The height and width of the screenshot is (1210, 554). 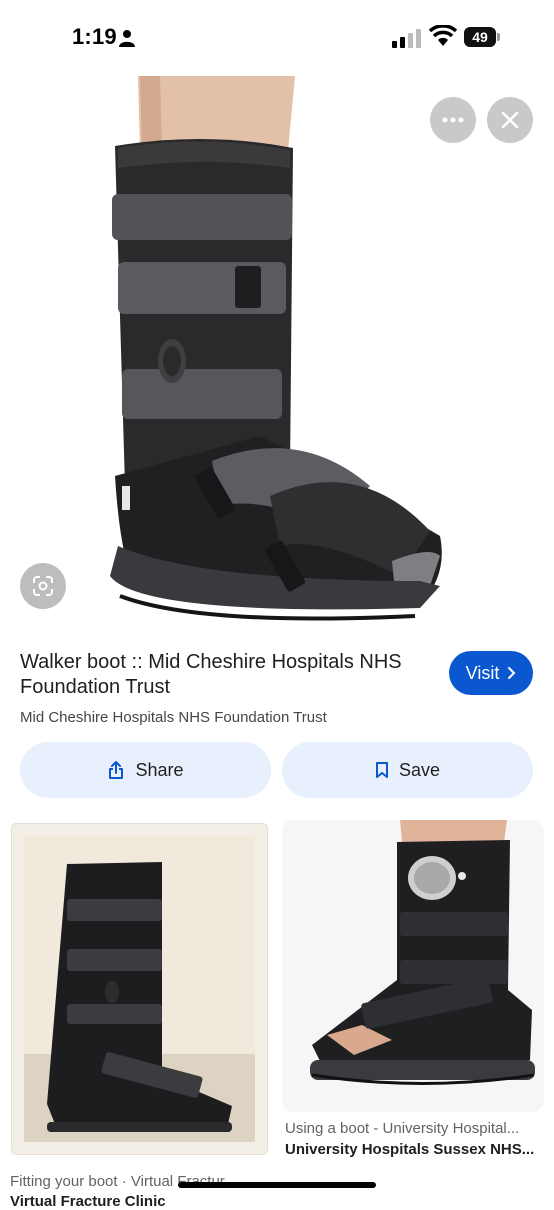 I want to click on chevron-right-icon, so click(x=512, y=673).